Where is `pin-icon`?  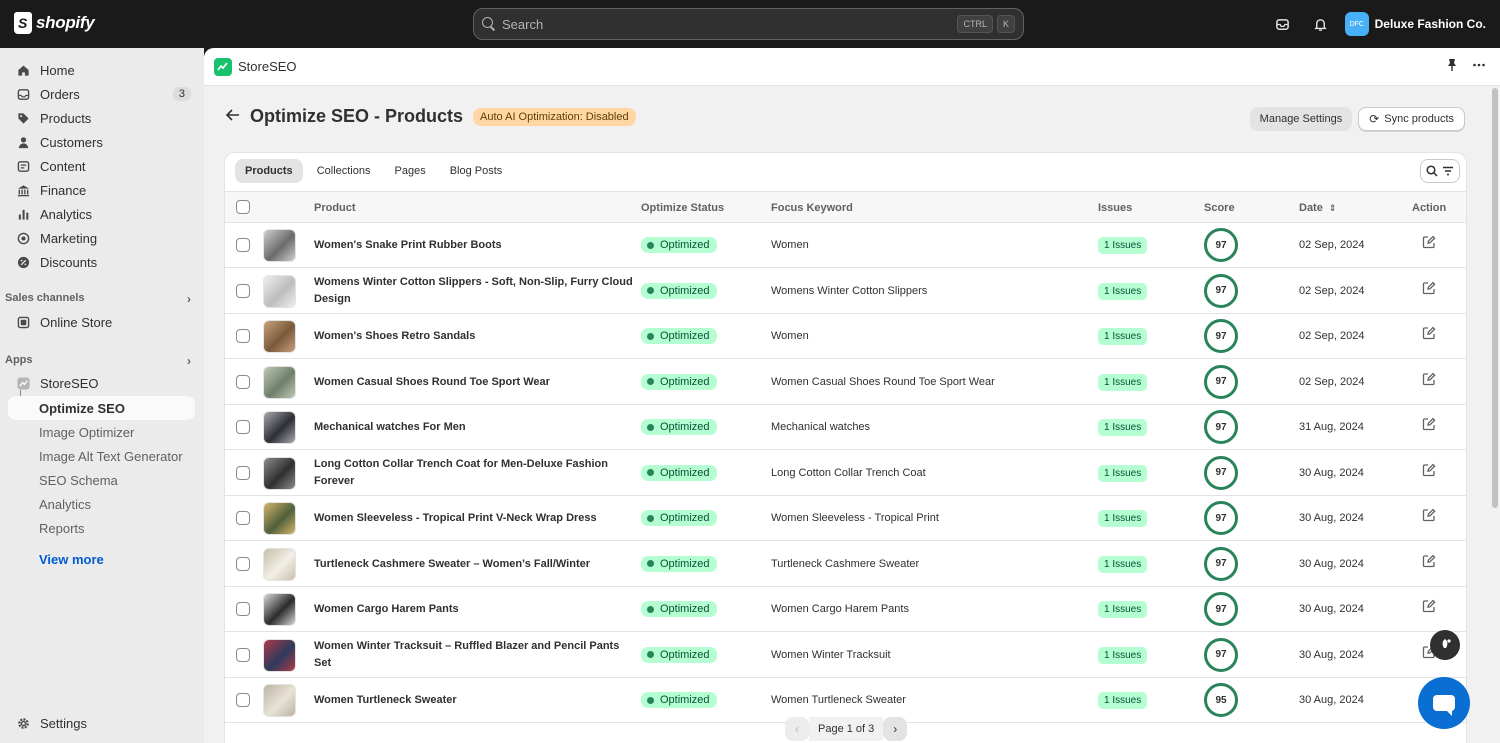 pin-icon is located at coordinates (1452, 66).